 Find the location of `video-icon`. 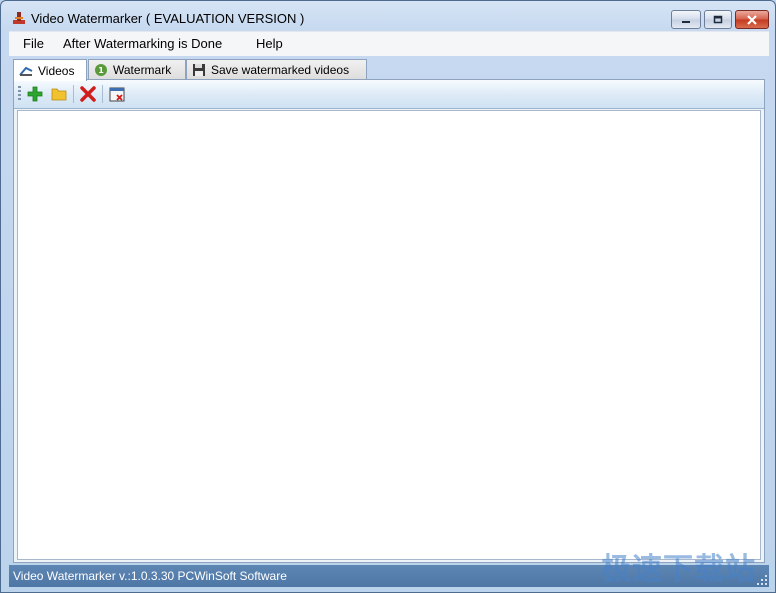

video-icon is located at coordinates (26, 71).